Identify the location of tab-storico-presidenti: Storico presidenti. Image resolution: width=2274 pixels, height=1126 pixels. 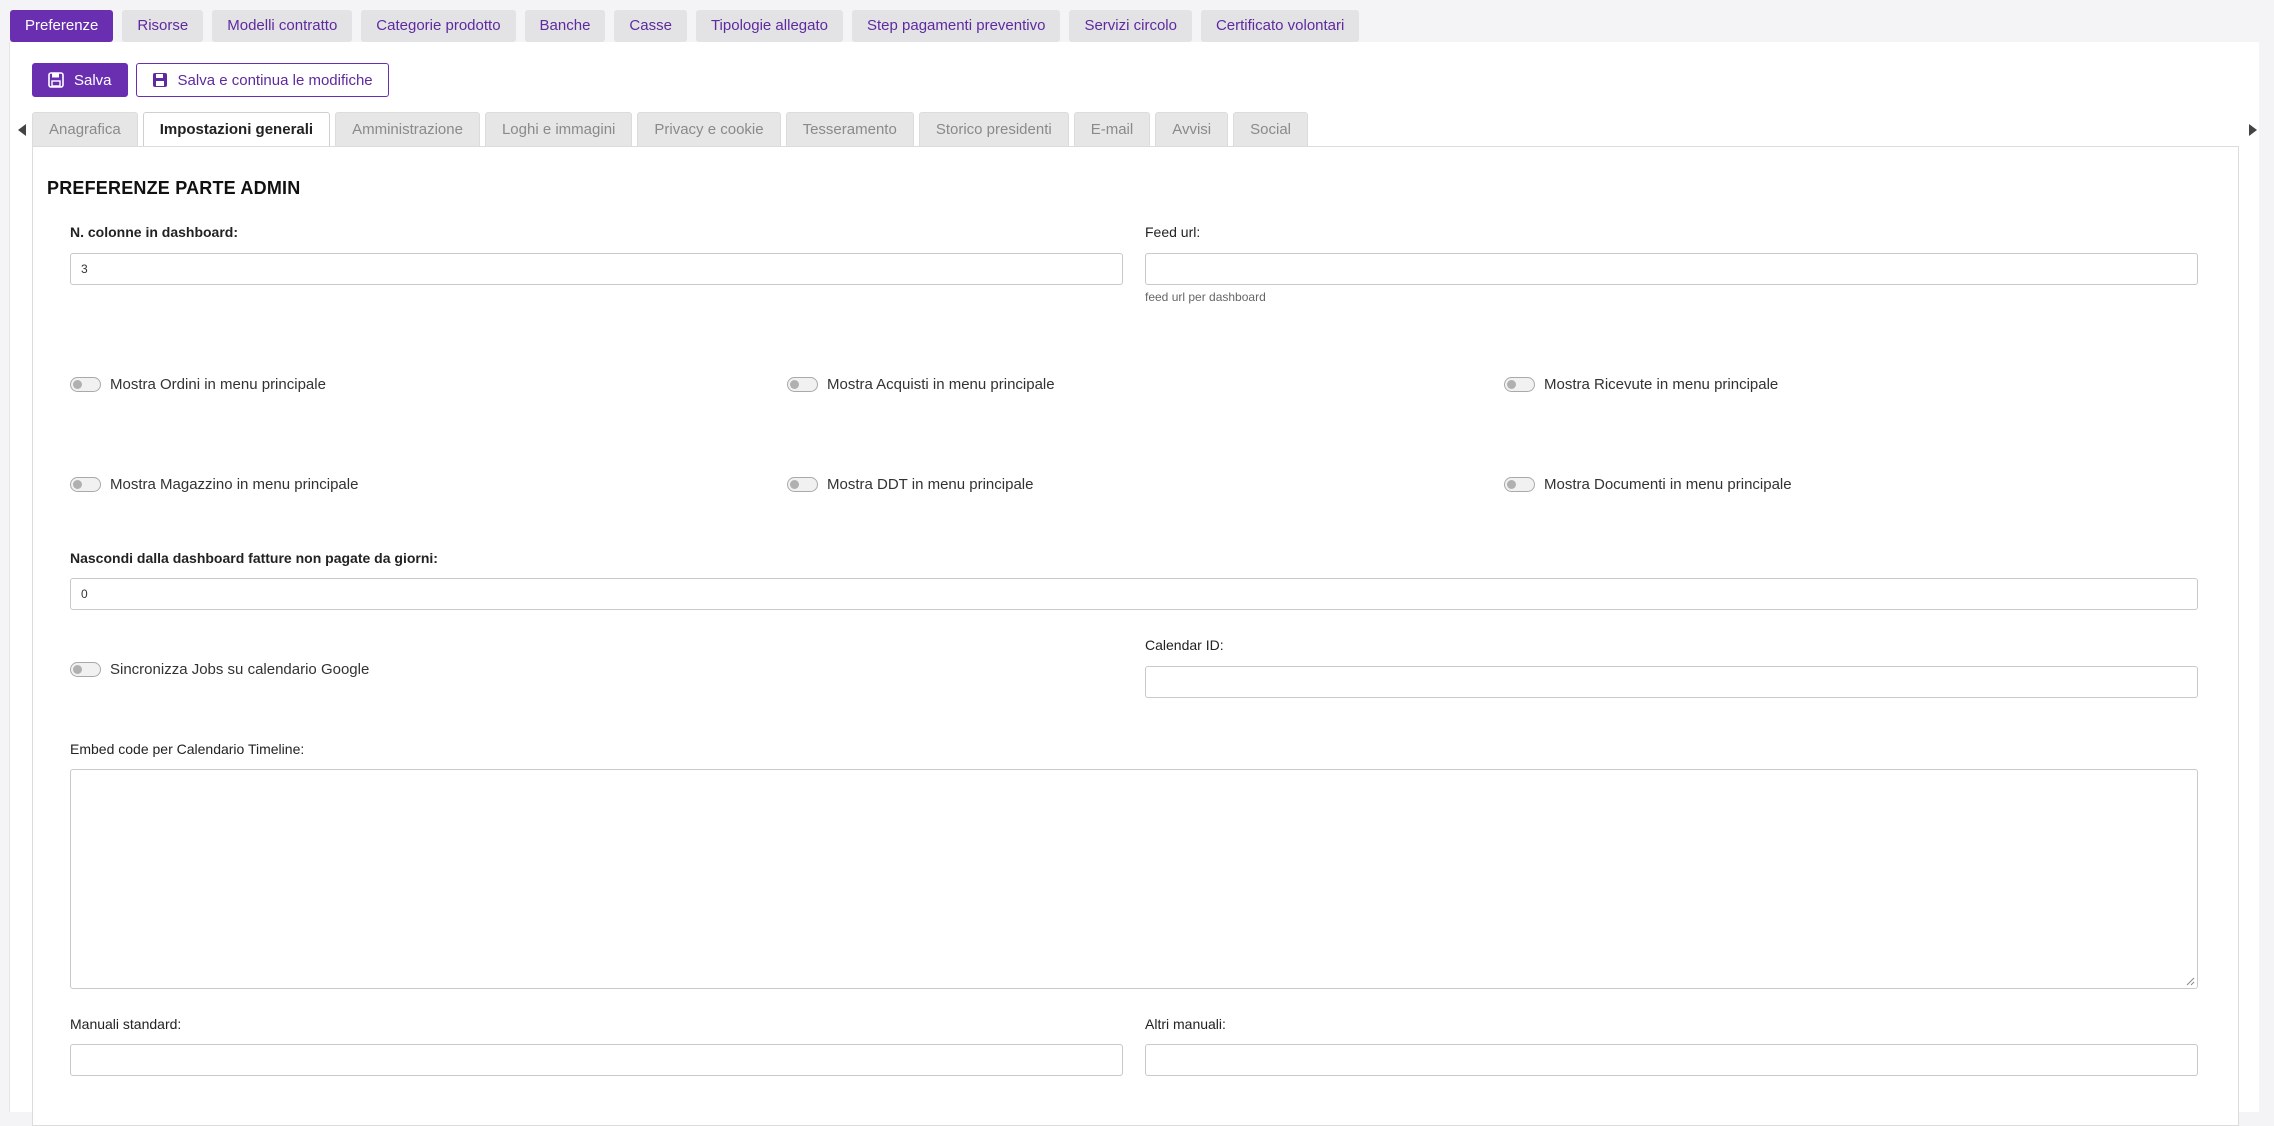
(993, 129).